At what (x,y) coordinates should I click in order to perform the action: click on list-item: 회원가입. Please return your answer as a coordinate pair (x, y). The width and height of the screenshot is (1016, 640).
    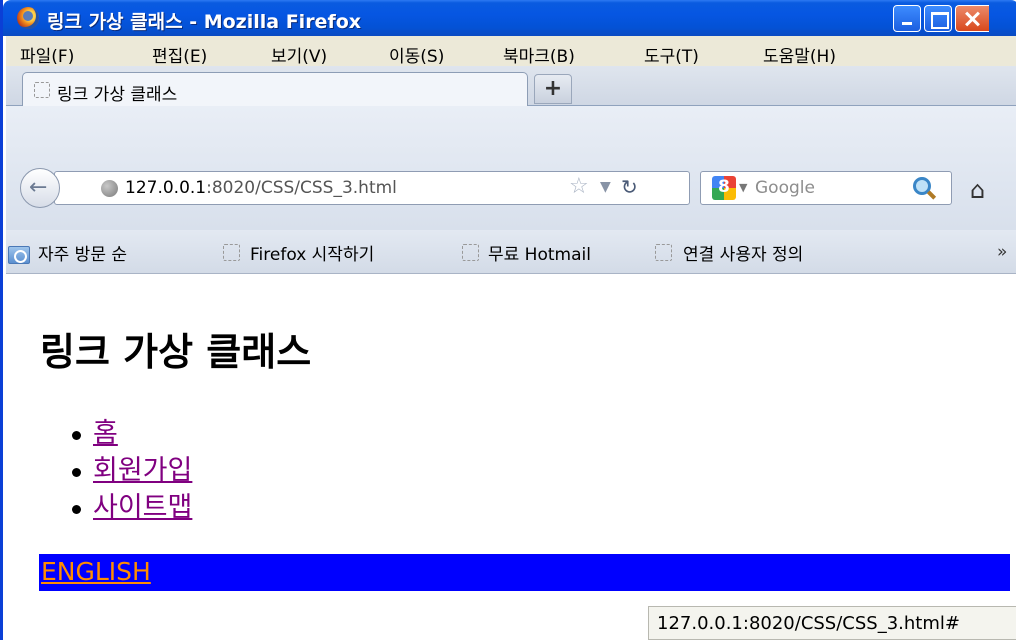
    Looking at the image, I should click on (131, 470).